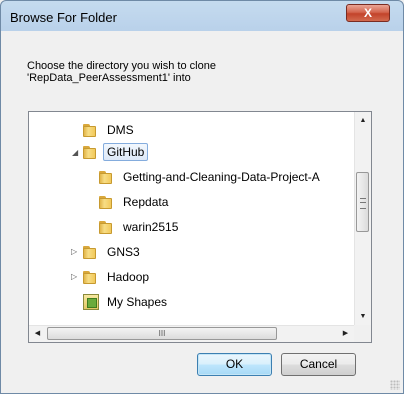 Image resolution: width=404 pixels, height=394 pixels. I want to click on scroll-right-arrow-icon: ▶, so click(345, 334).